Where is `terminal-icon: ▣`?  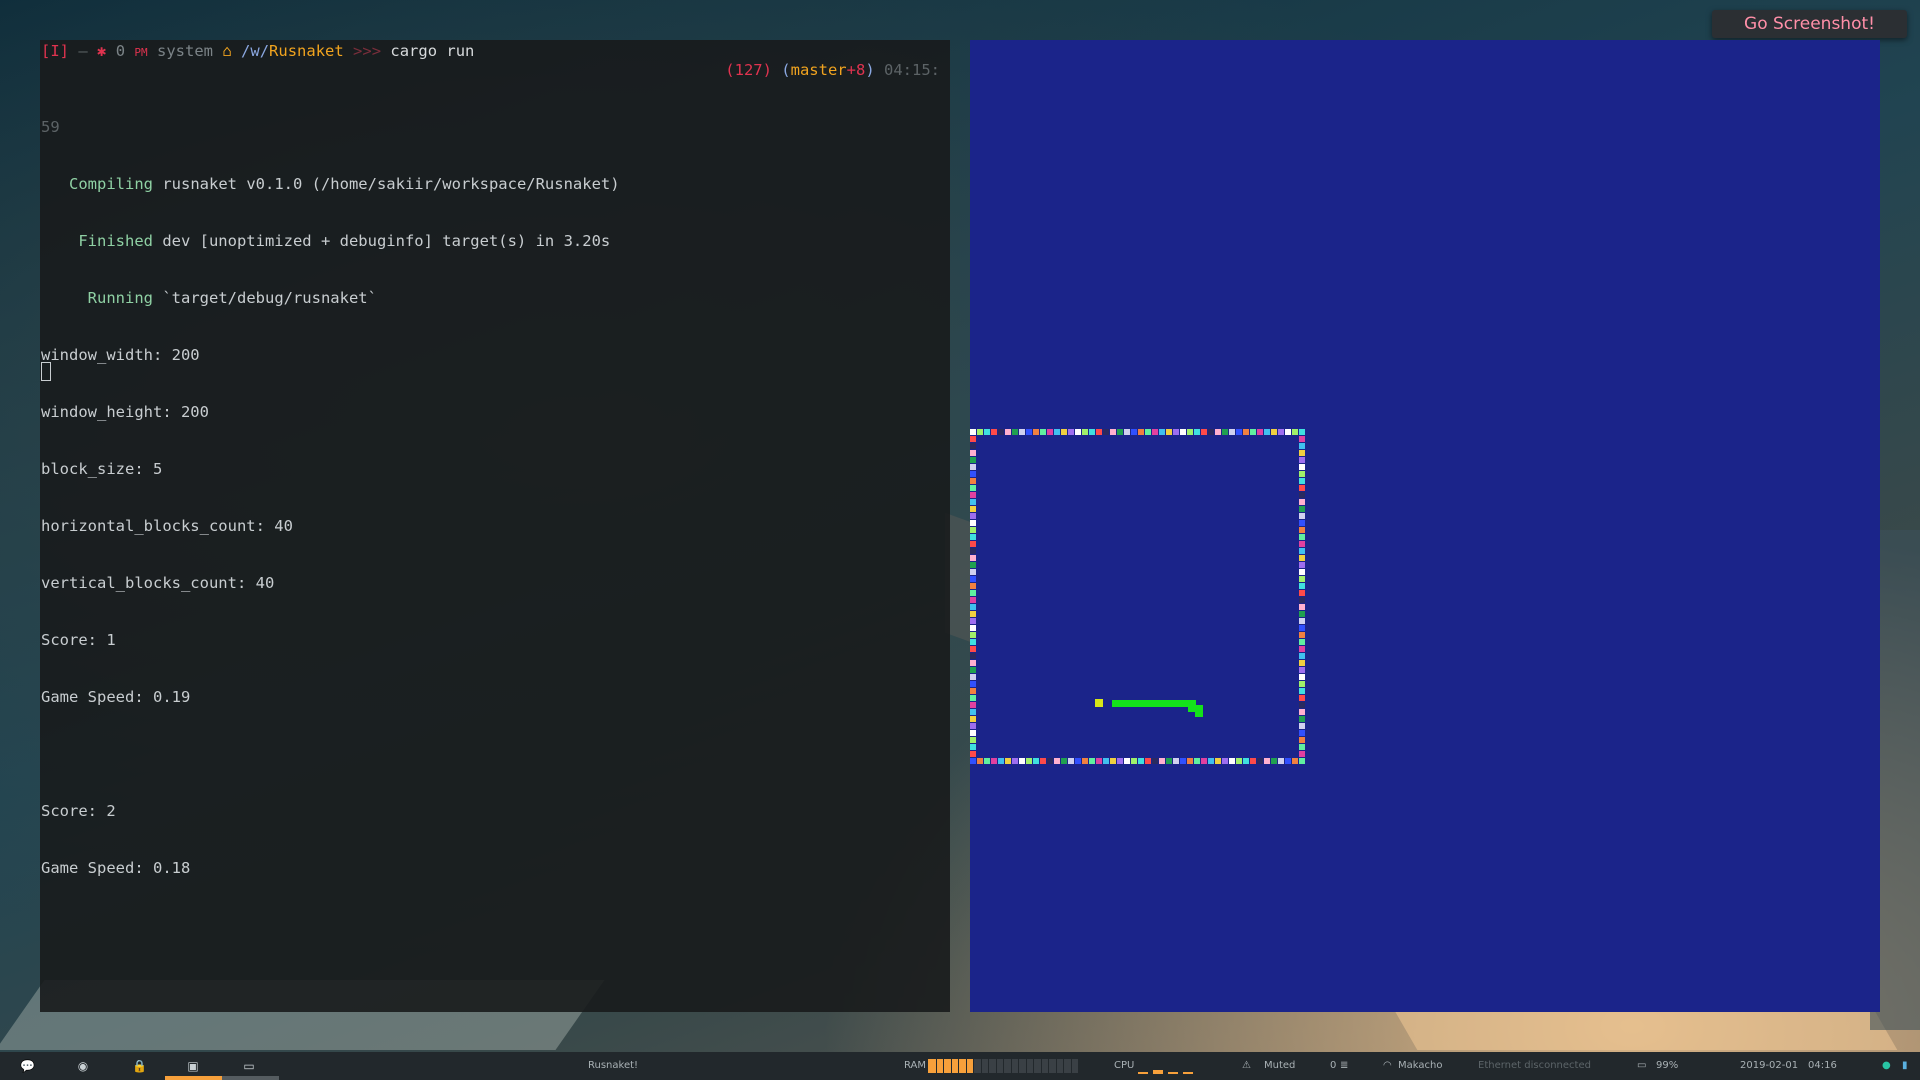 terminal-icon: ▣ is located at coordinates (193, 1066).